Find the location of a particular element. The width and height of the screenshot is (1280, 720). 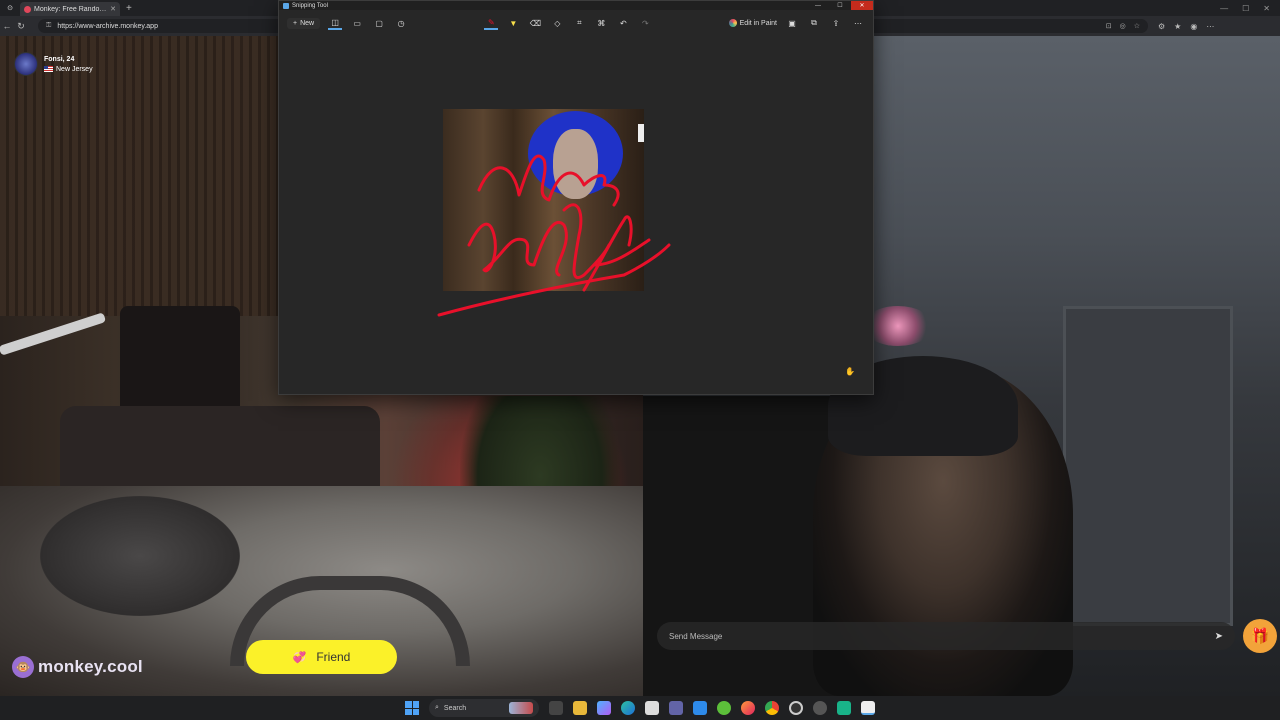

mic-arm is located at coordinates (53, 334).